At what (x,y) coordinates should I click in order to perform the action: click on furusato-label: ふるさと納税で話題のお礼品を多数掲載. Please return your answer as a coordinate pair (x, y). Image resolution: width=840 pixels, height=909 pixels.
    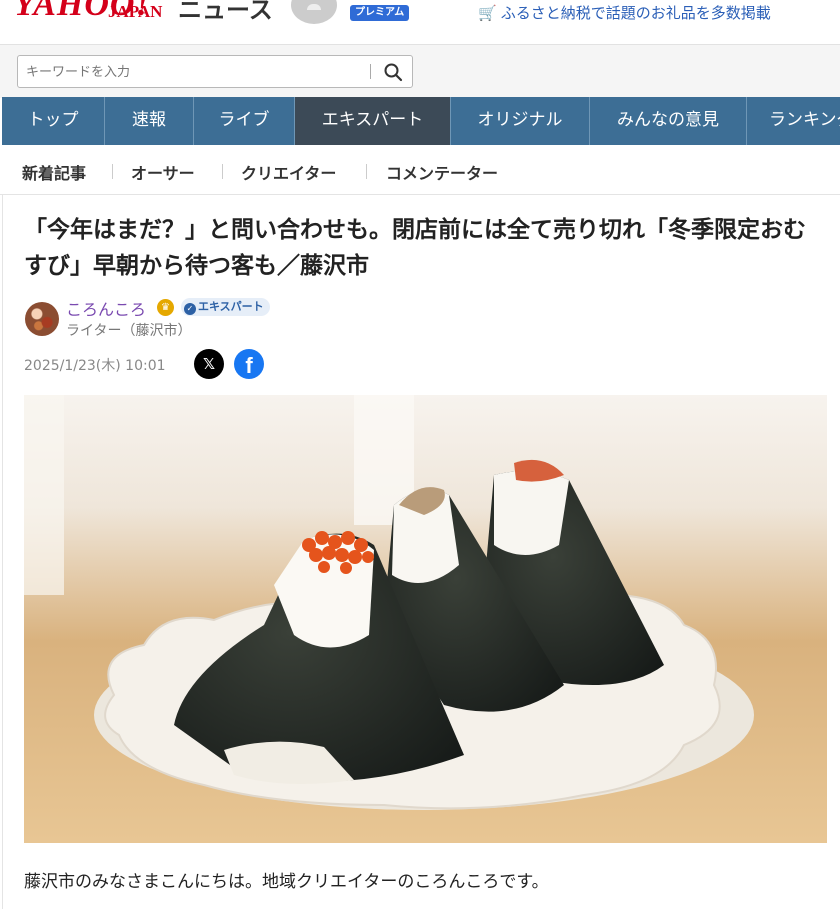
    Looking at the image, I should click on (635, 13).